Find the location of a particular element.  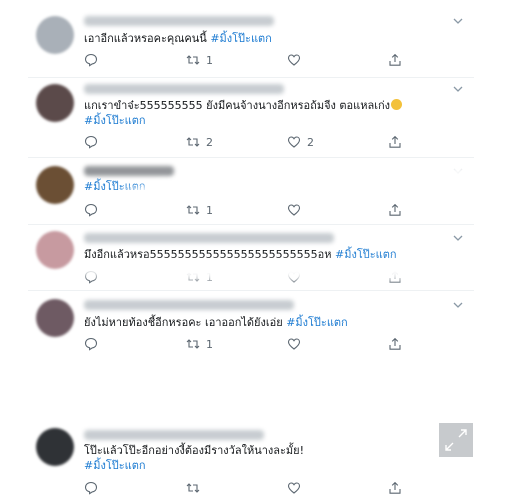

tweet-actions is located at coordinates (249, 488).